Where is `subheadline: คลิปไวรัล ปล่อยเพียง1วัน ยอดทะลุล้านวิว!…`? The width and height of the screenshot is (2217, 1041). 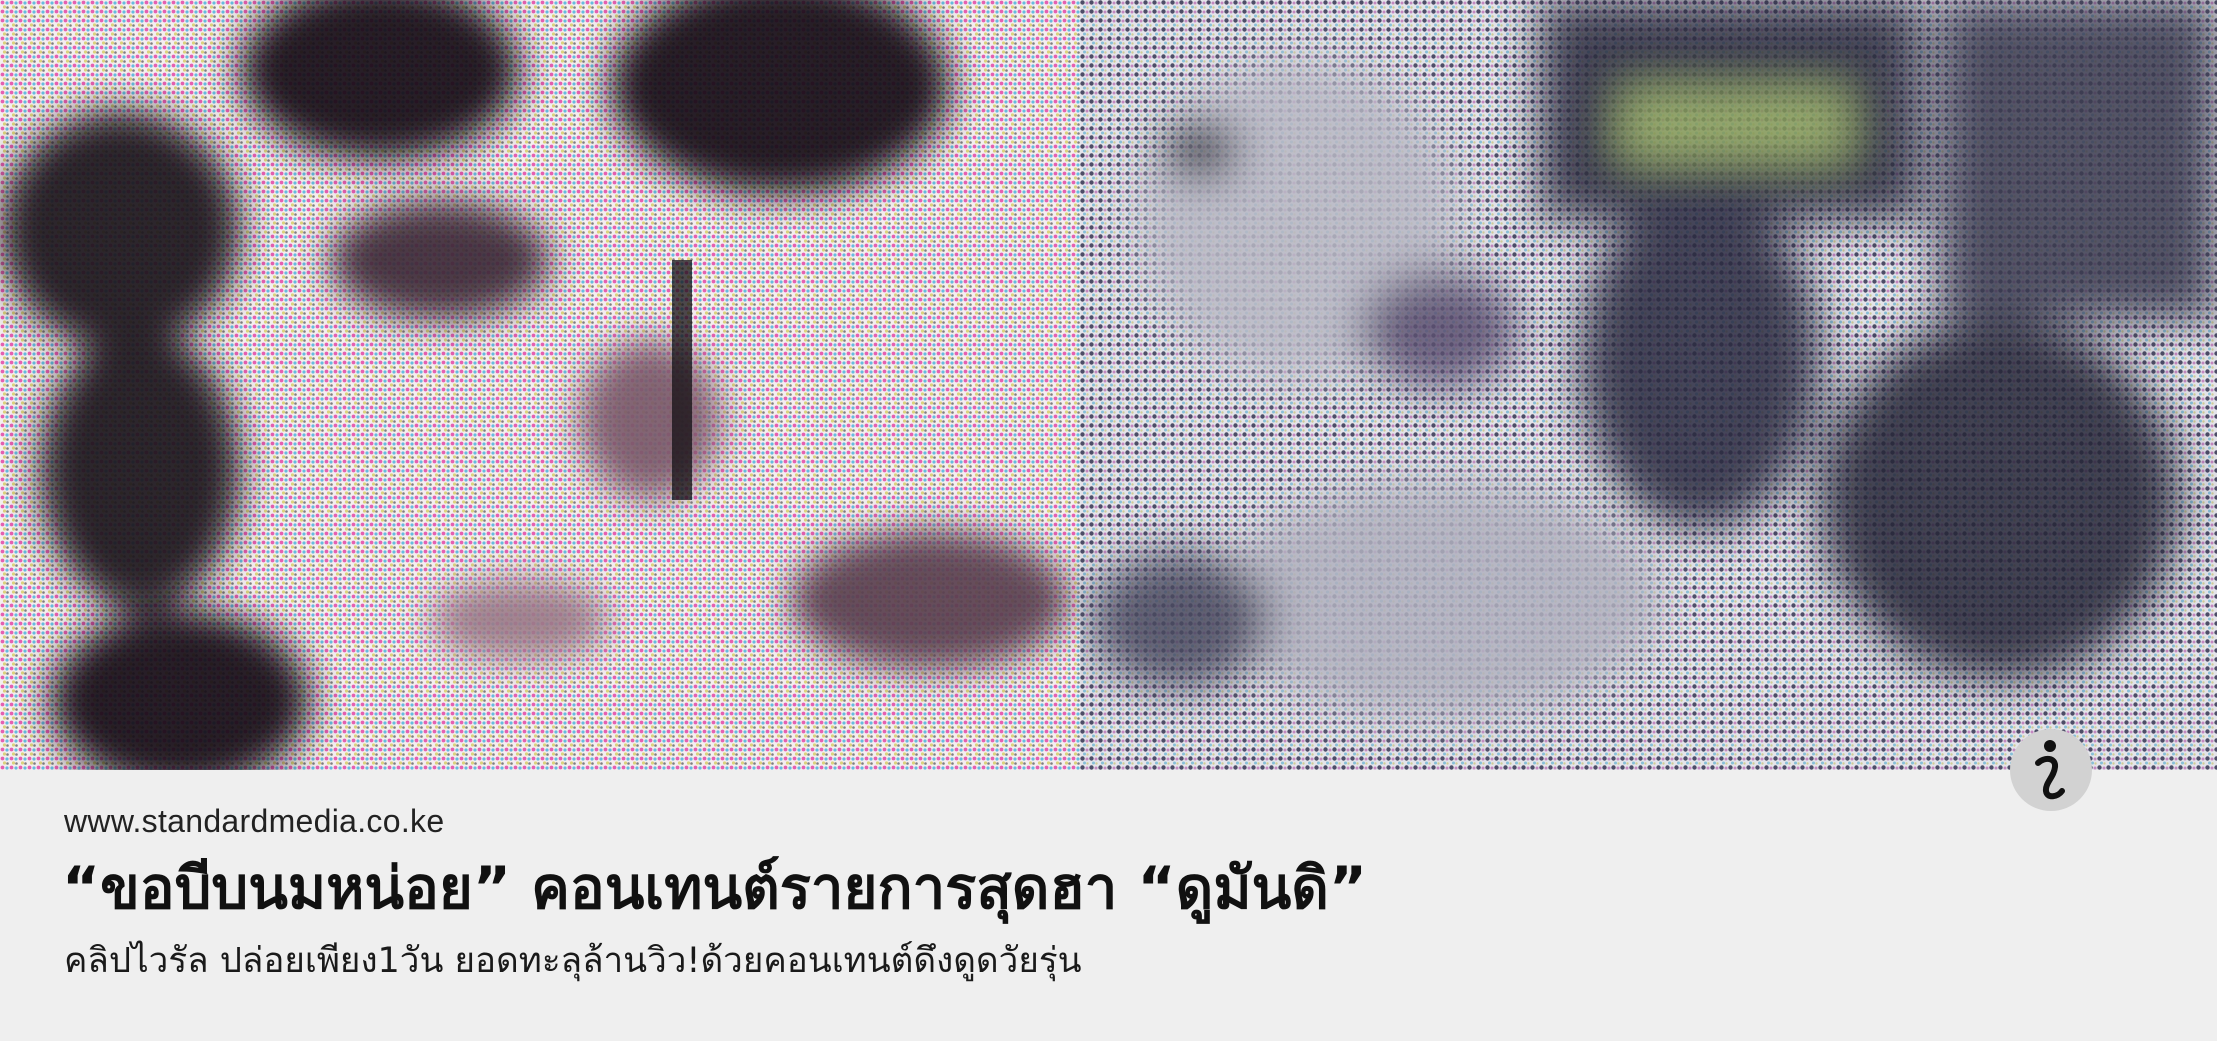
subheadline: คลิปไวรัล ปล่อยเพียง1วัน ยอดทะลุล้านวิว!… is located at coordinates (573, 961).